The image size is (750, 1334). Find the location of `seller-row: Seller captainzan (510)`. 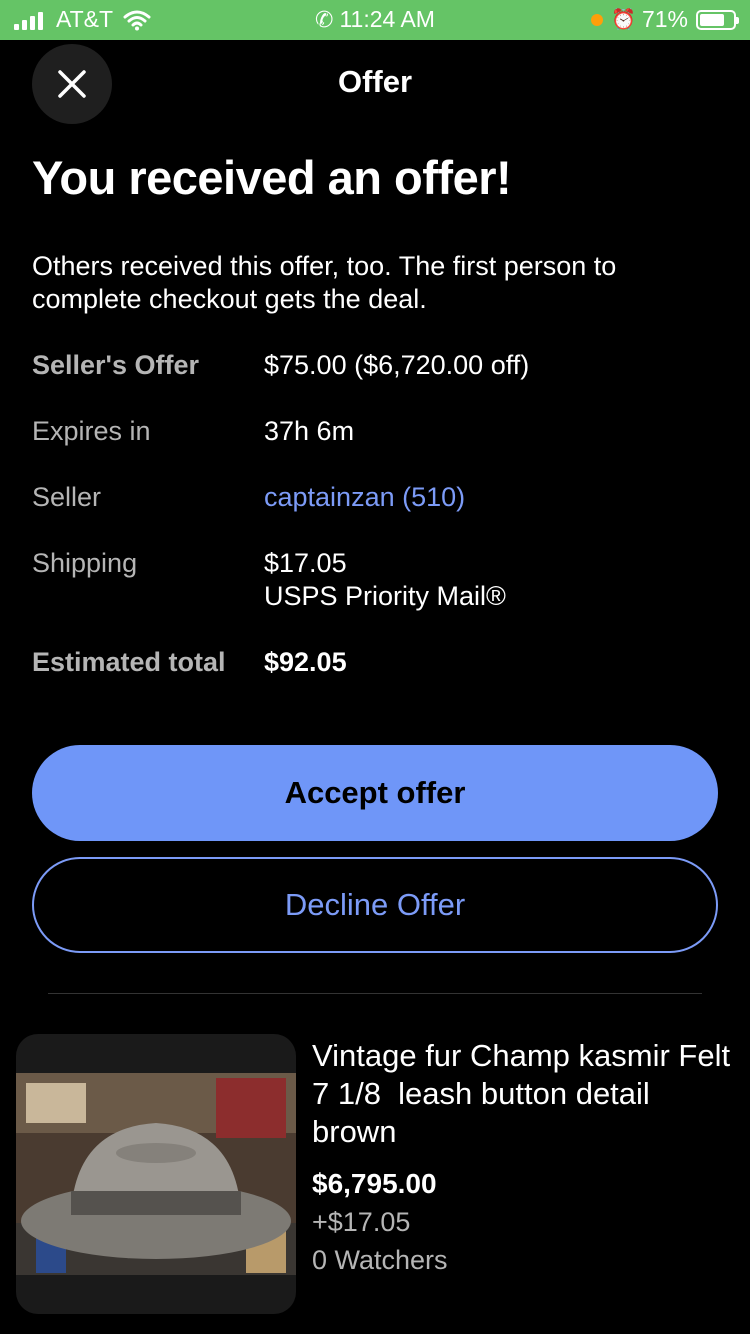

seller-row: Seller captainzan (510) is located at coordinates (377, 501).